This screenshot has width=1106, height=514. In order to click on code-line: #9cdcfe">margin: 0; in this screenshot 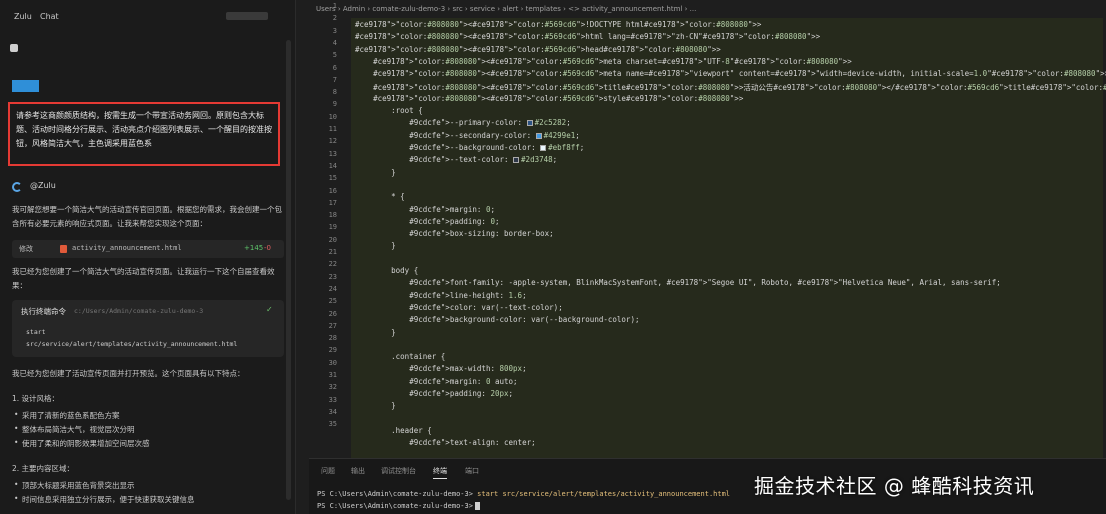, I will do `click(452, 209)`.